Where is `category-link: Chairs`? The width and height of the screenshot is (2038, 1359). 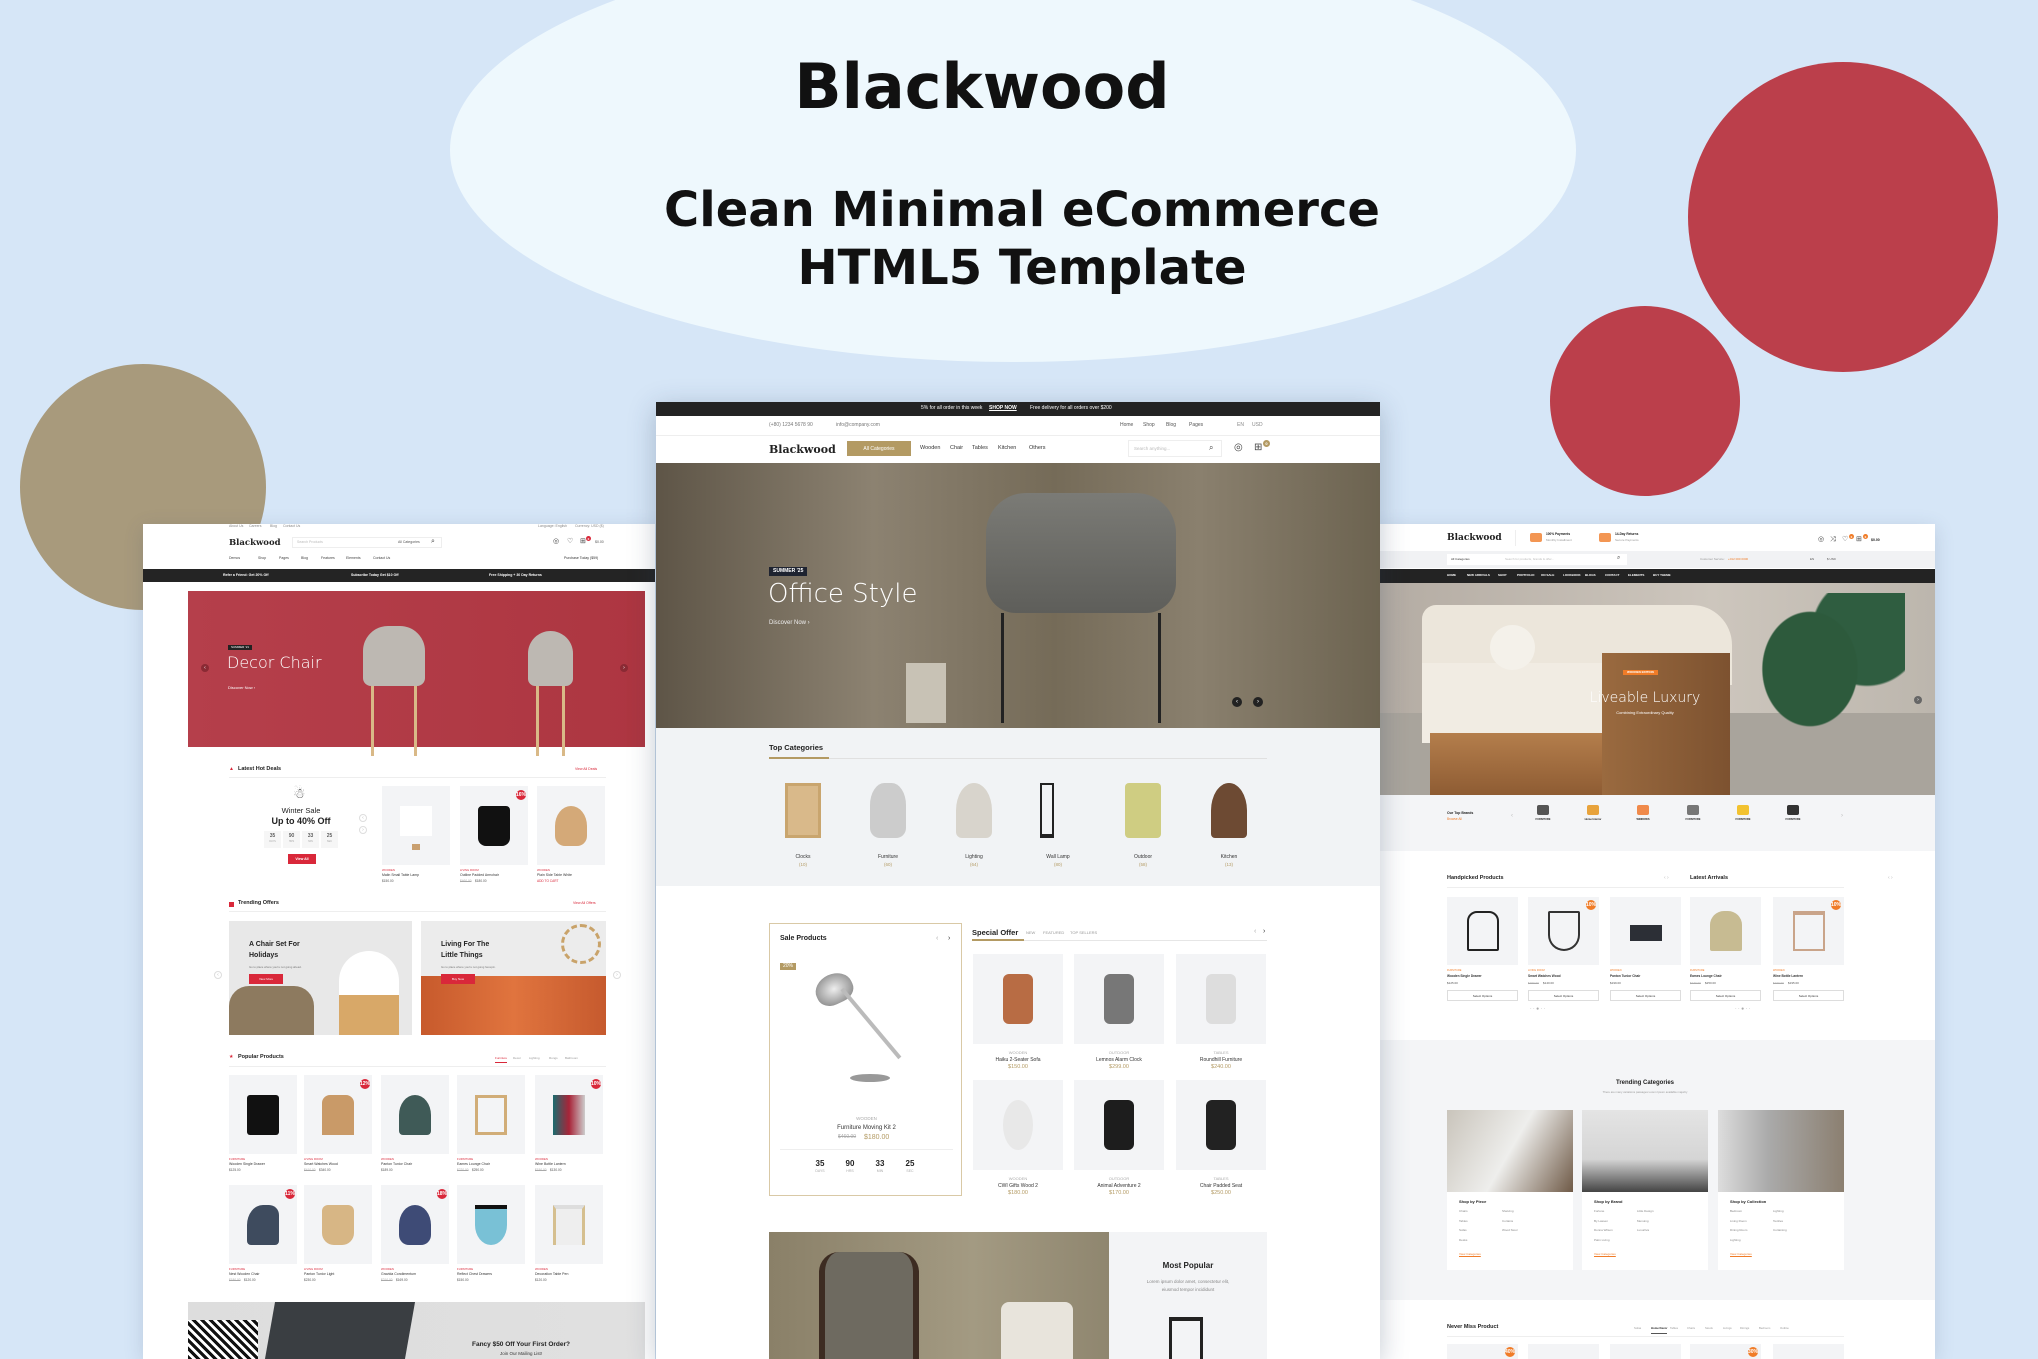
category-link: Chairs is located at coordinates (1463, 1211).